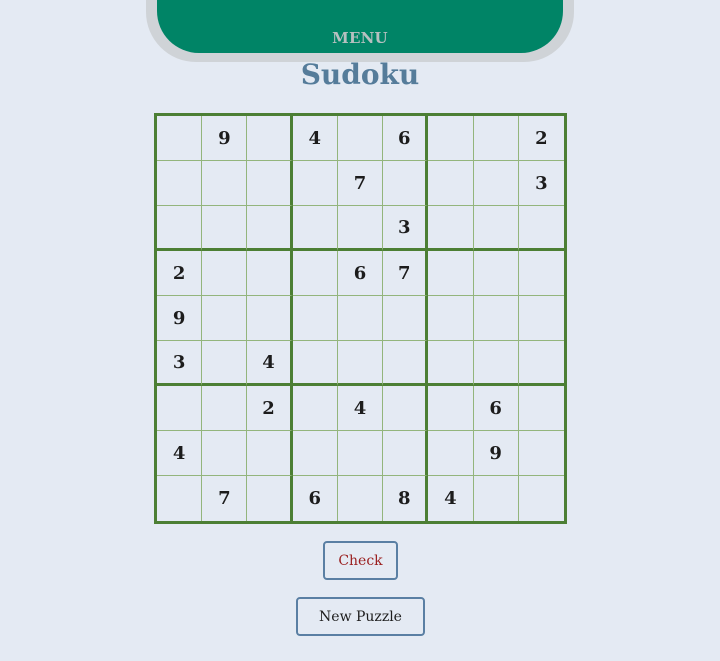 The height and width of the screenshot is (661, 720). Describe the element at coordinates (270, 183) in the screenshot. I see `sudoku-cell-r2-c3` at that location.